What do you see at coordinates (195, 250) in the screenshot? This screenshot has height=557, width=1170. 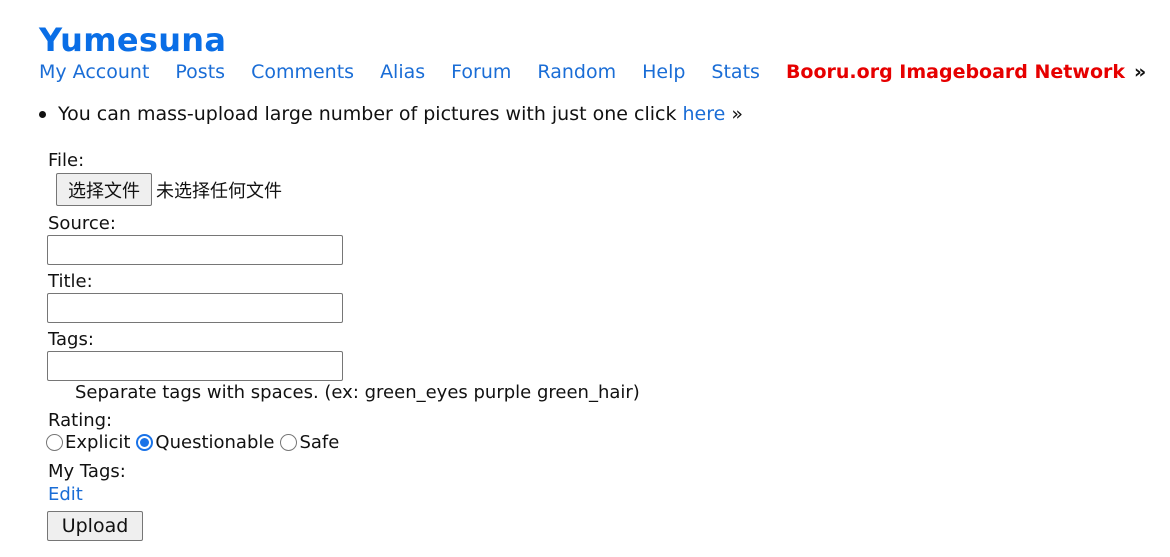 I see `source-input` at bounding box center [195, 250].